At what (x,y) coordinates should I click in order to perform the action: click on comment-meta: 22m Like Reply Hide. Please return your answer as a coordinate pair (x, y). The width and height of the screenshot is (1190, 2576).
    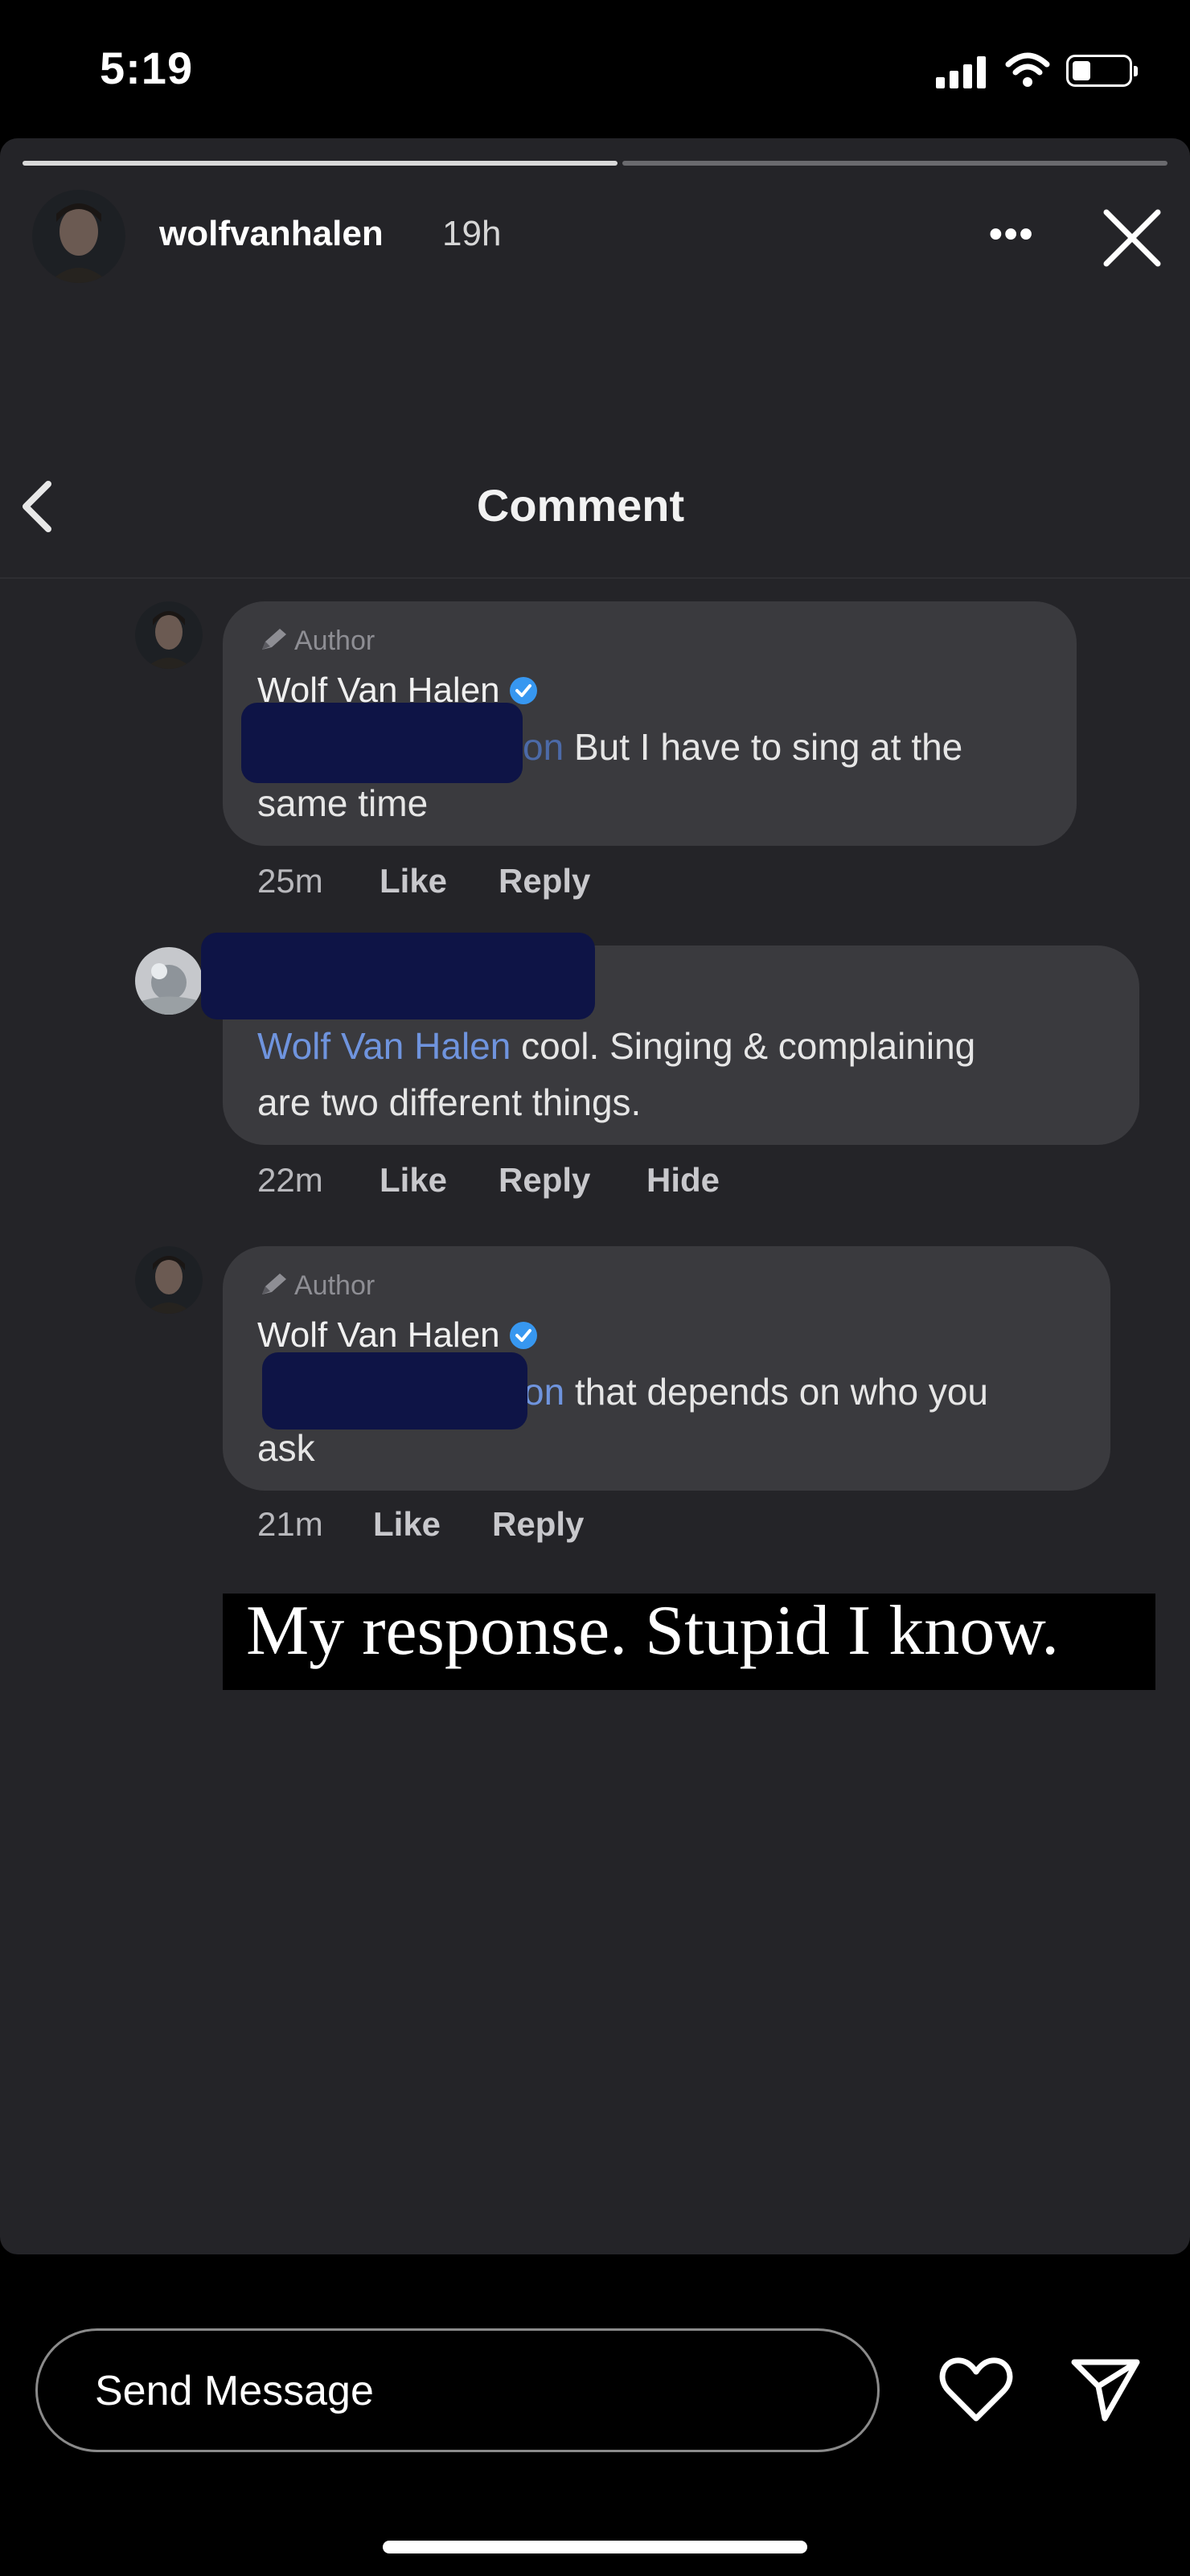
    Looking at the image, I should click on (579, 1181).